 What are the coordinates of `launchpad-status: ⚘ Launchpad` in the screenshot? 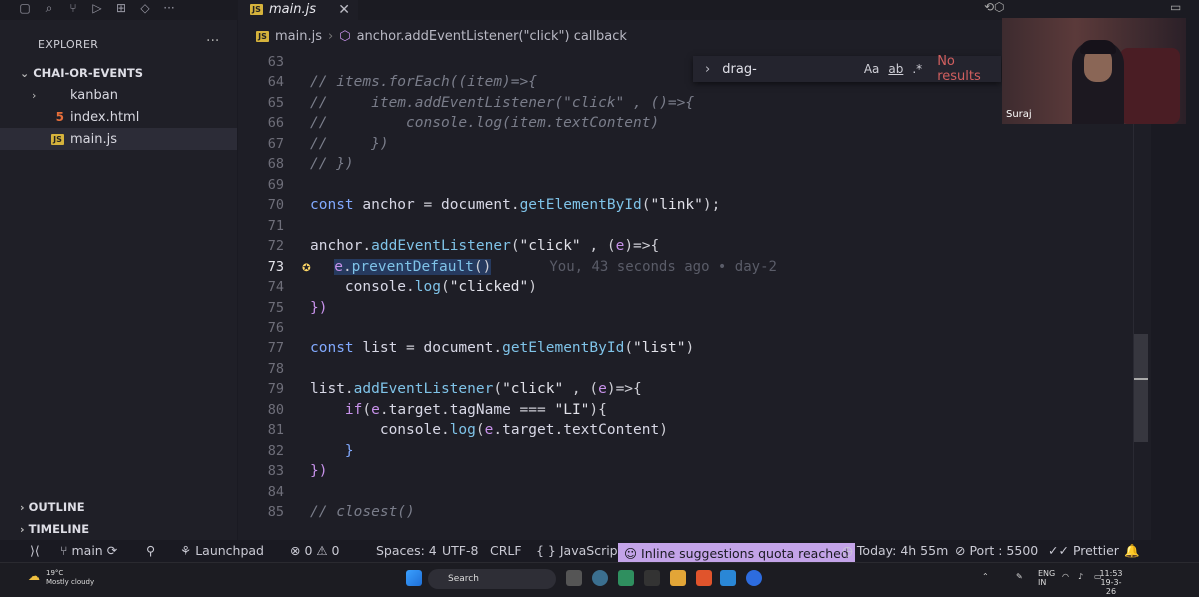 It's located at (222, 550).